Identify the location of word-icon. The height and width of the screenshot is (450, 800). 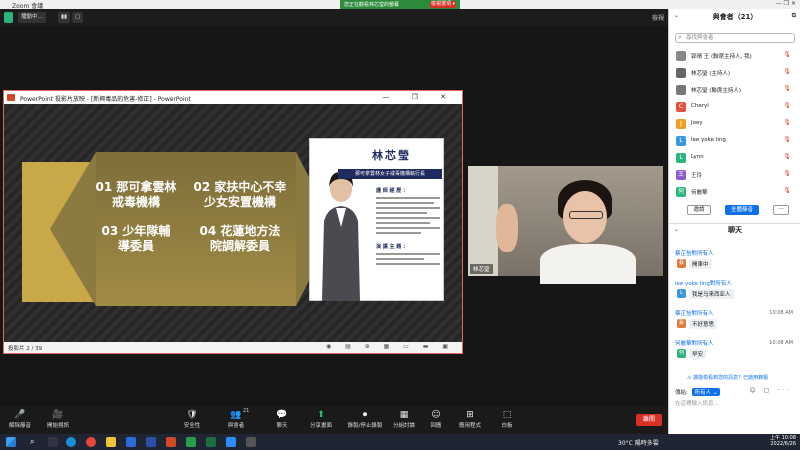
(131, 442).